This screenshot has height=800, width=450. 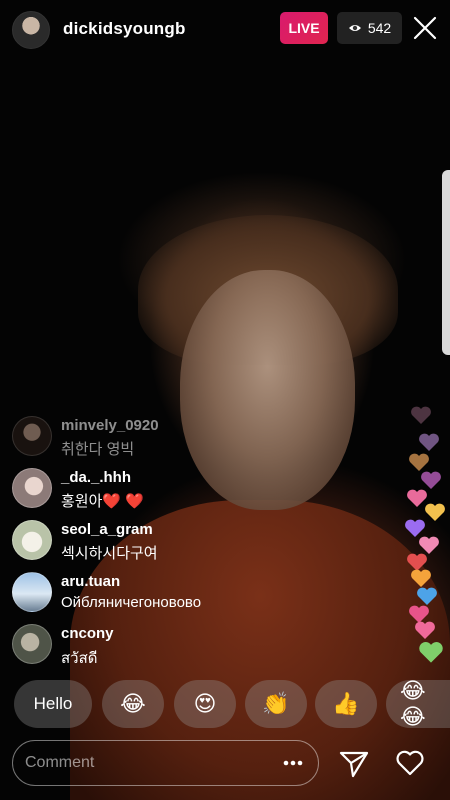 What do you see at coordinates (205, 704) in the screenshot?
I see `reaction-heart-eyes-button: 😍` at bounding box center [205, 704].